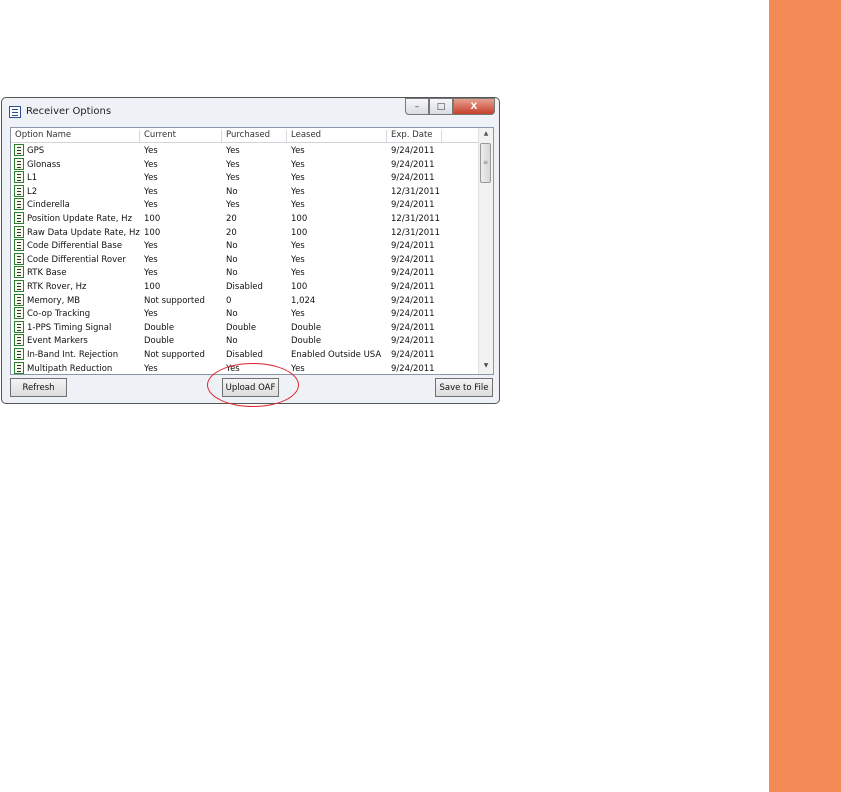  I want to click on column-header: Option Name, so click(75, 136).